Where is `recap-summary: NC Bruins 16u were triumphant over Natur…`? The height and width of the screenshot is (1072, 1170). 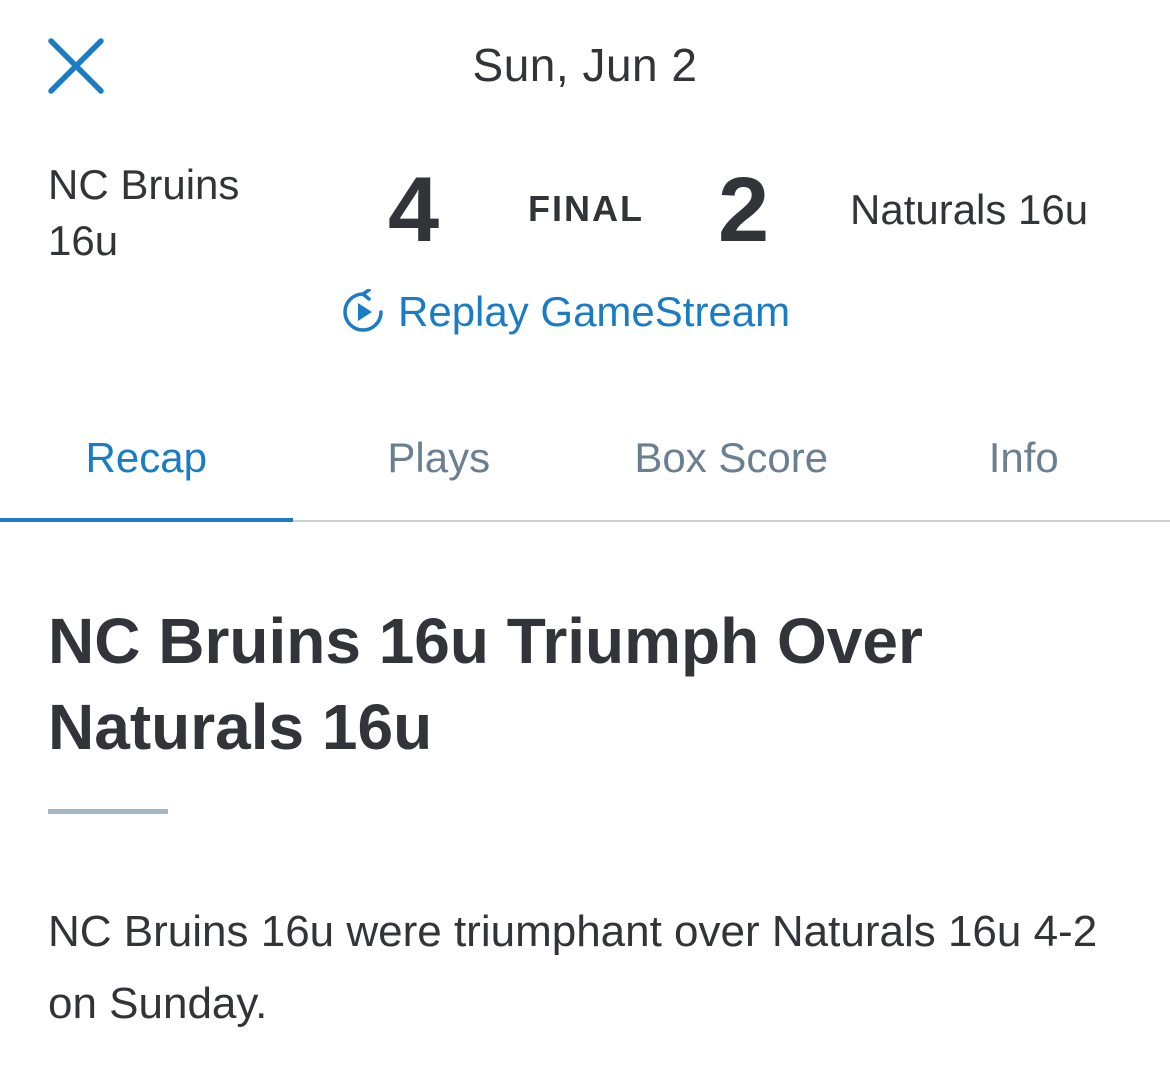
recap-summary: NC Bruins 16u were triumphant over Natur… is located at coordinates (573, 967).